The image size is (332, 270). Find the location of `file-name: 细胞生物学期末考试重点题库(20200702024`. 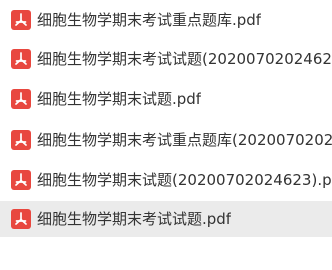

file-name: 细胞生物学期末考试重点题库(20200702024 is located at coordinates (184, 140).